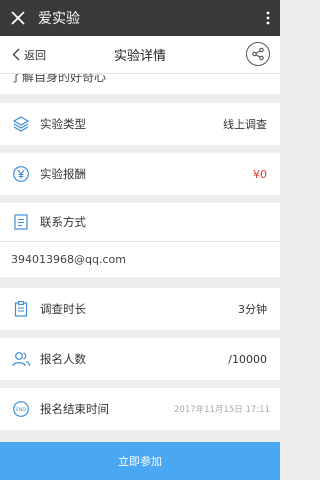 This screenshot has width=320, height=480. What do you see at coordinates (21, 309) in the screenshot?
I see `clipboard-icon` at bounding box center [21, 309].